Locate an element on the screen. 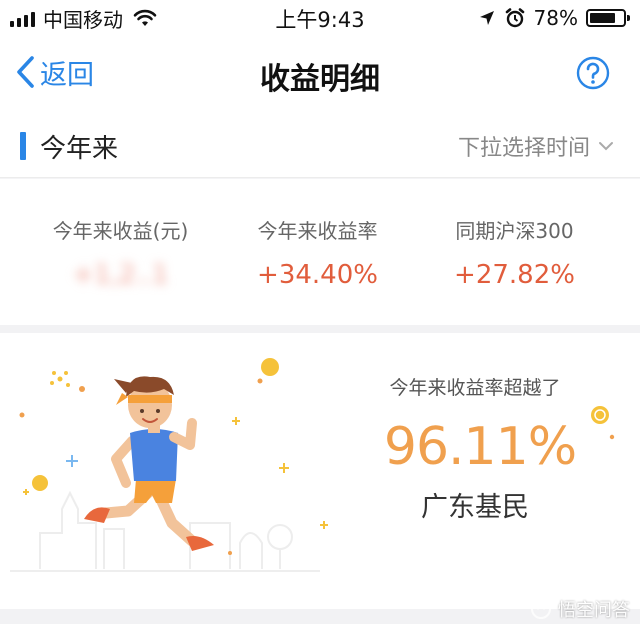 This screenshot has height=624, width=640. battery-percentage: 78% is located at coordinates (555, 18).